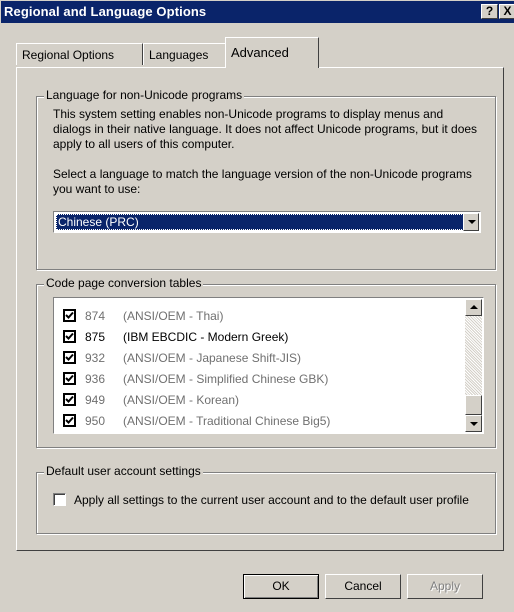  I want to click on dropdown-field: Chinese (PRC), so click(259, 222).